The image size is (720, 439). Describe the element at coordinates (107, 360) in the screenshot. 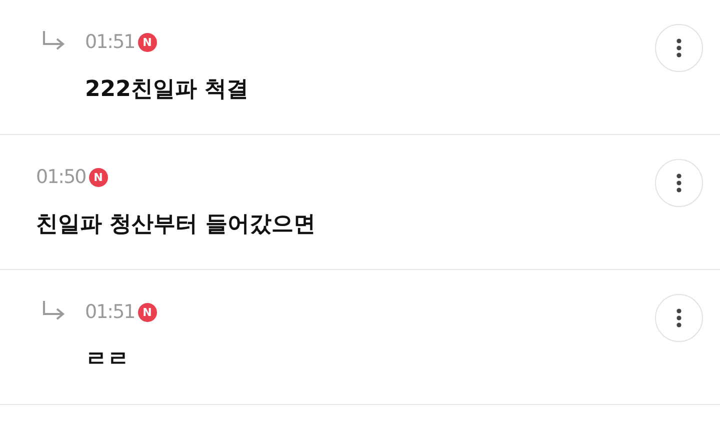

I see `comment-text: ㄹㄹ` at that location.